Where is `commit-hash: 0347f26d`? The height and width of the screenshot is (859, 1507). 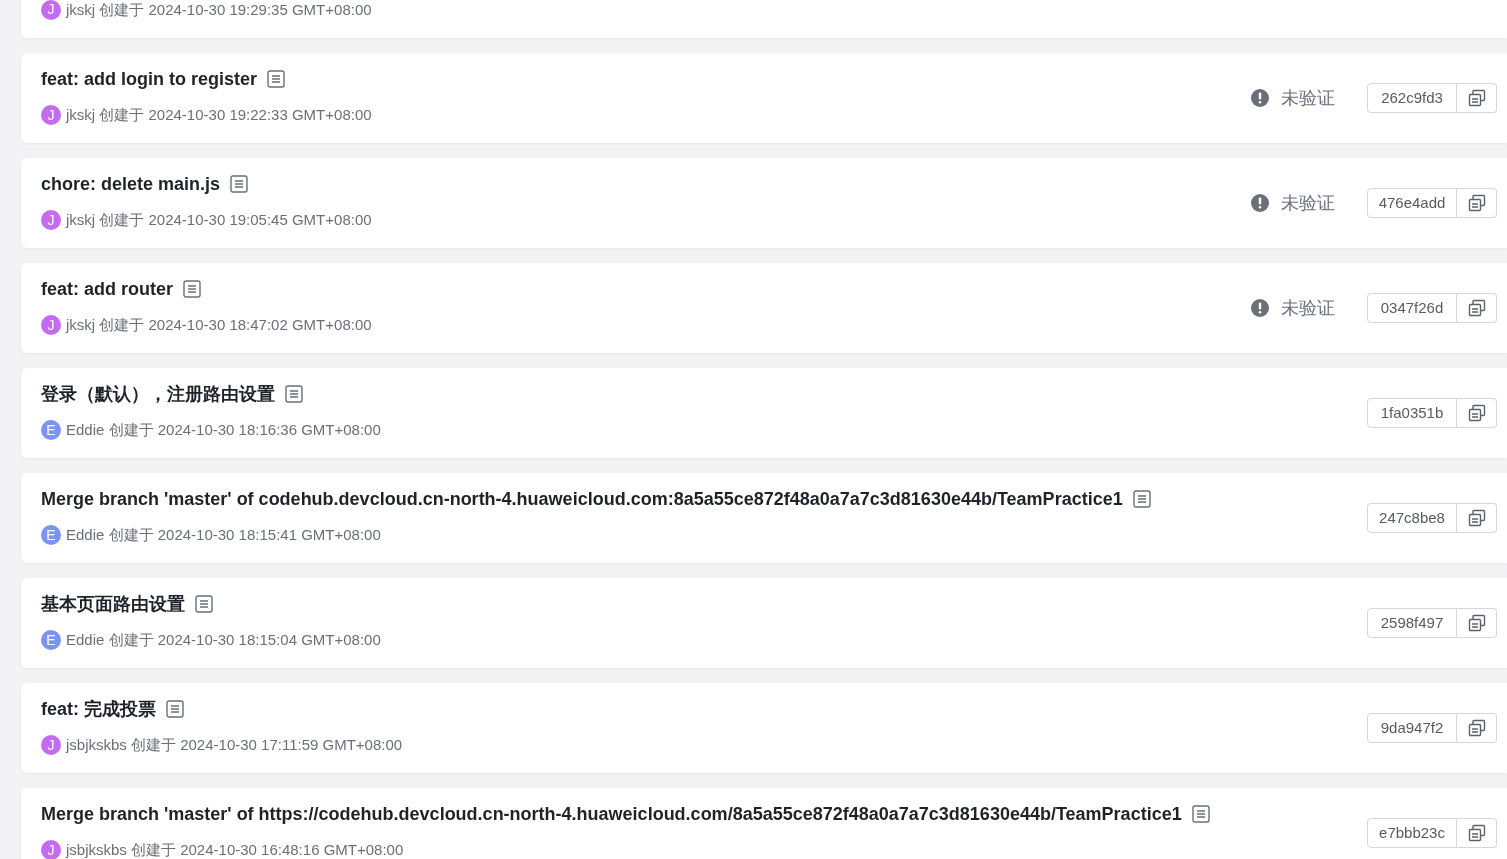 commit-hash: 0347f26d is located at coordinates (1412, 308).